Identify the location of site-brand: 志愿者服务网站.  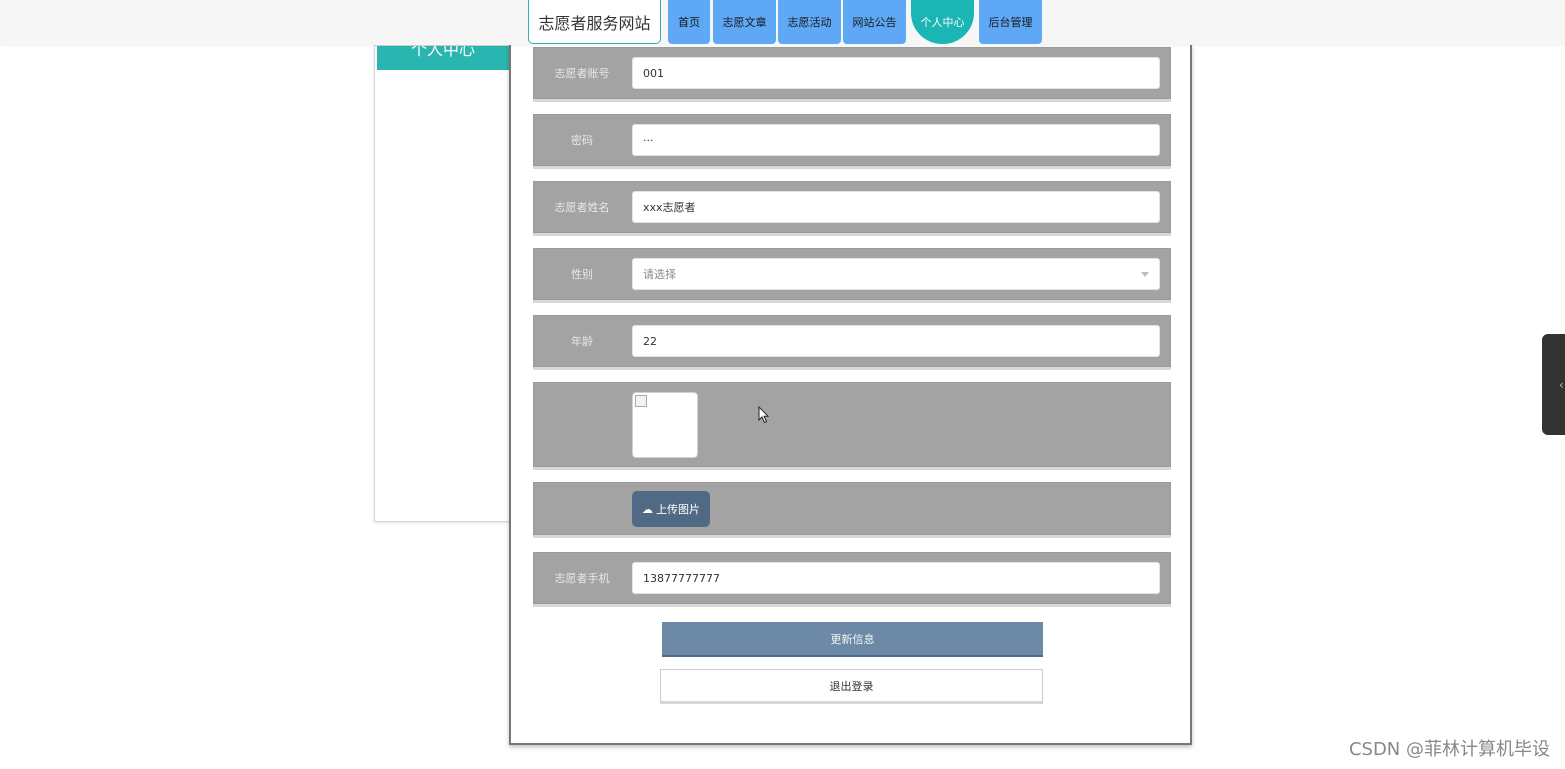
(594, 22).